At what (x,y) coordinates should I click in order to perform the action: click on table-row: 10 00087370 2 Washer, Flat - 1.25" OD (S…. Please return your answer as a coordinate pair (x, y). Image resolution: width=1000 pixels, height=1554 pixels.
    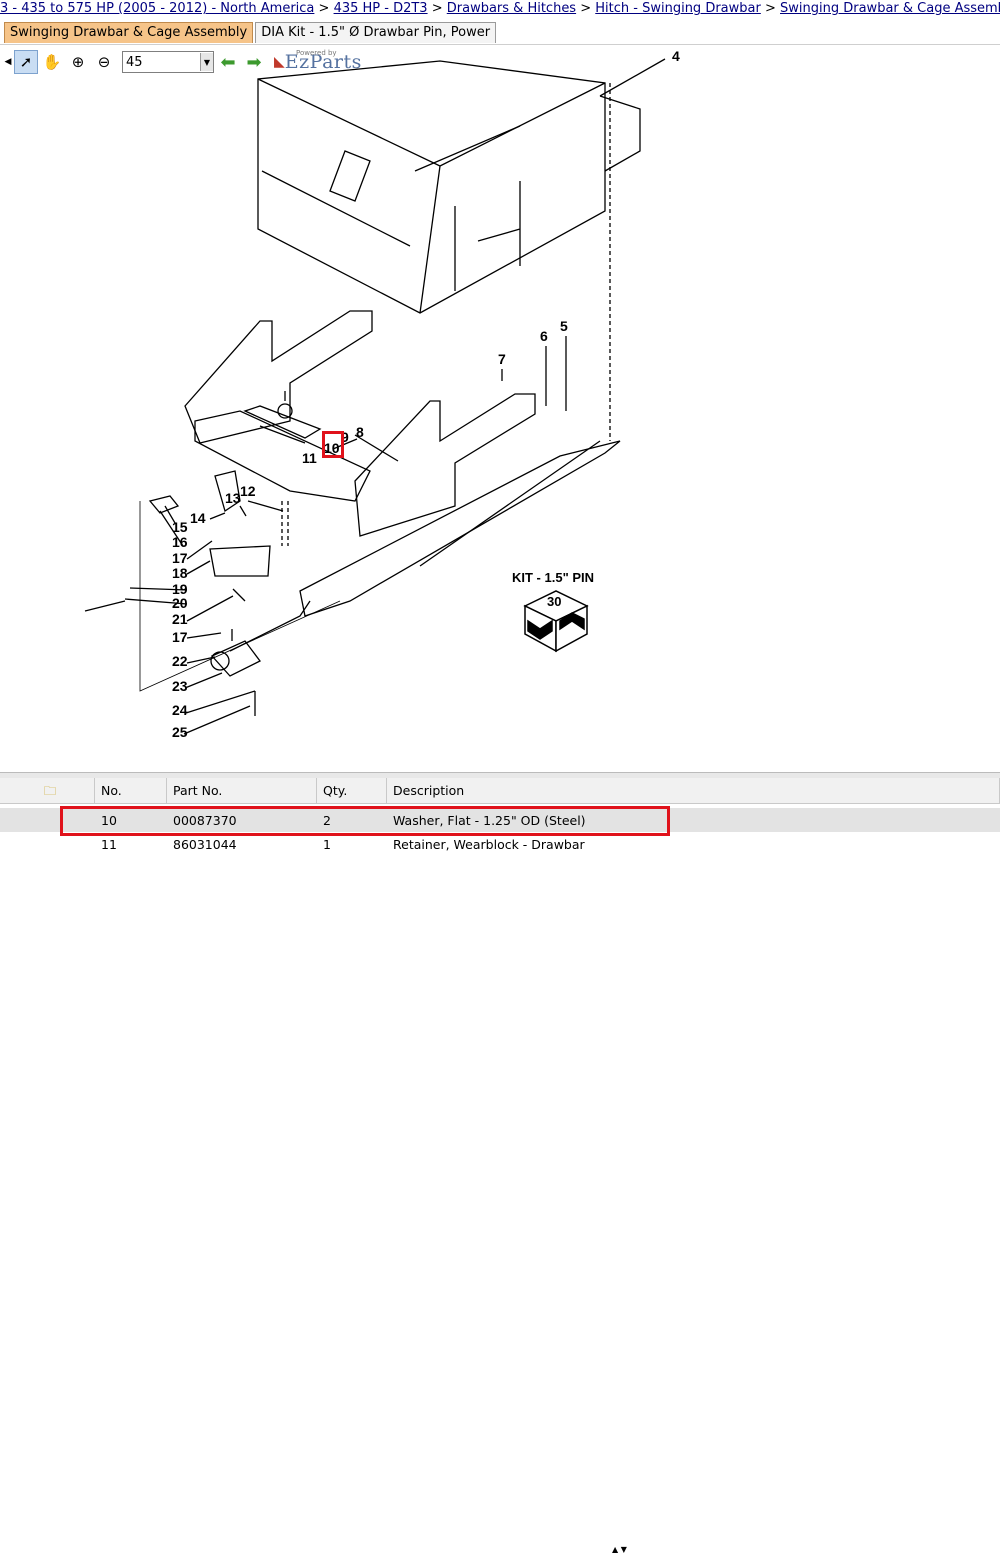
    Looking at the image, I should click on (500, 820).